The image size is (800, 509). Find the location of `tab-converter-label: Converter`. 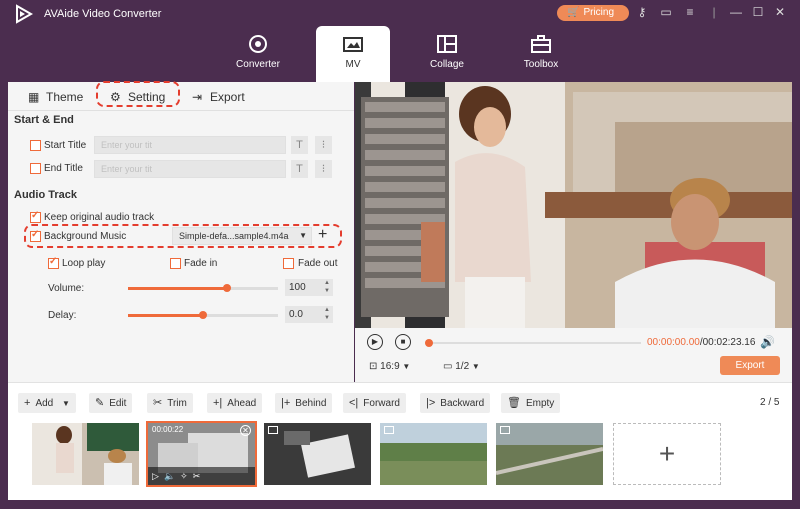

tab-converter-label: Converter is located at coordinates (258, 64).